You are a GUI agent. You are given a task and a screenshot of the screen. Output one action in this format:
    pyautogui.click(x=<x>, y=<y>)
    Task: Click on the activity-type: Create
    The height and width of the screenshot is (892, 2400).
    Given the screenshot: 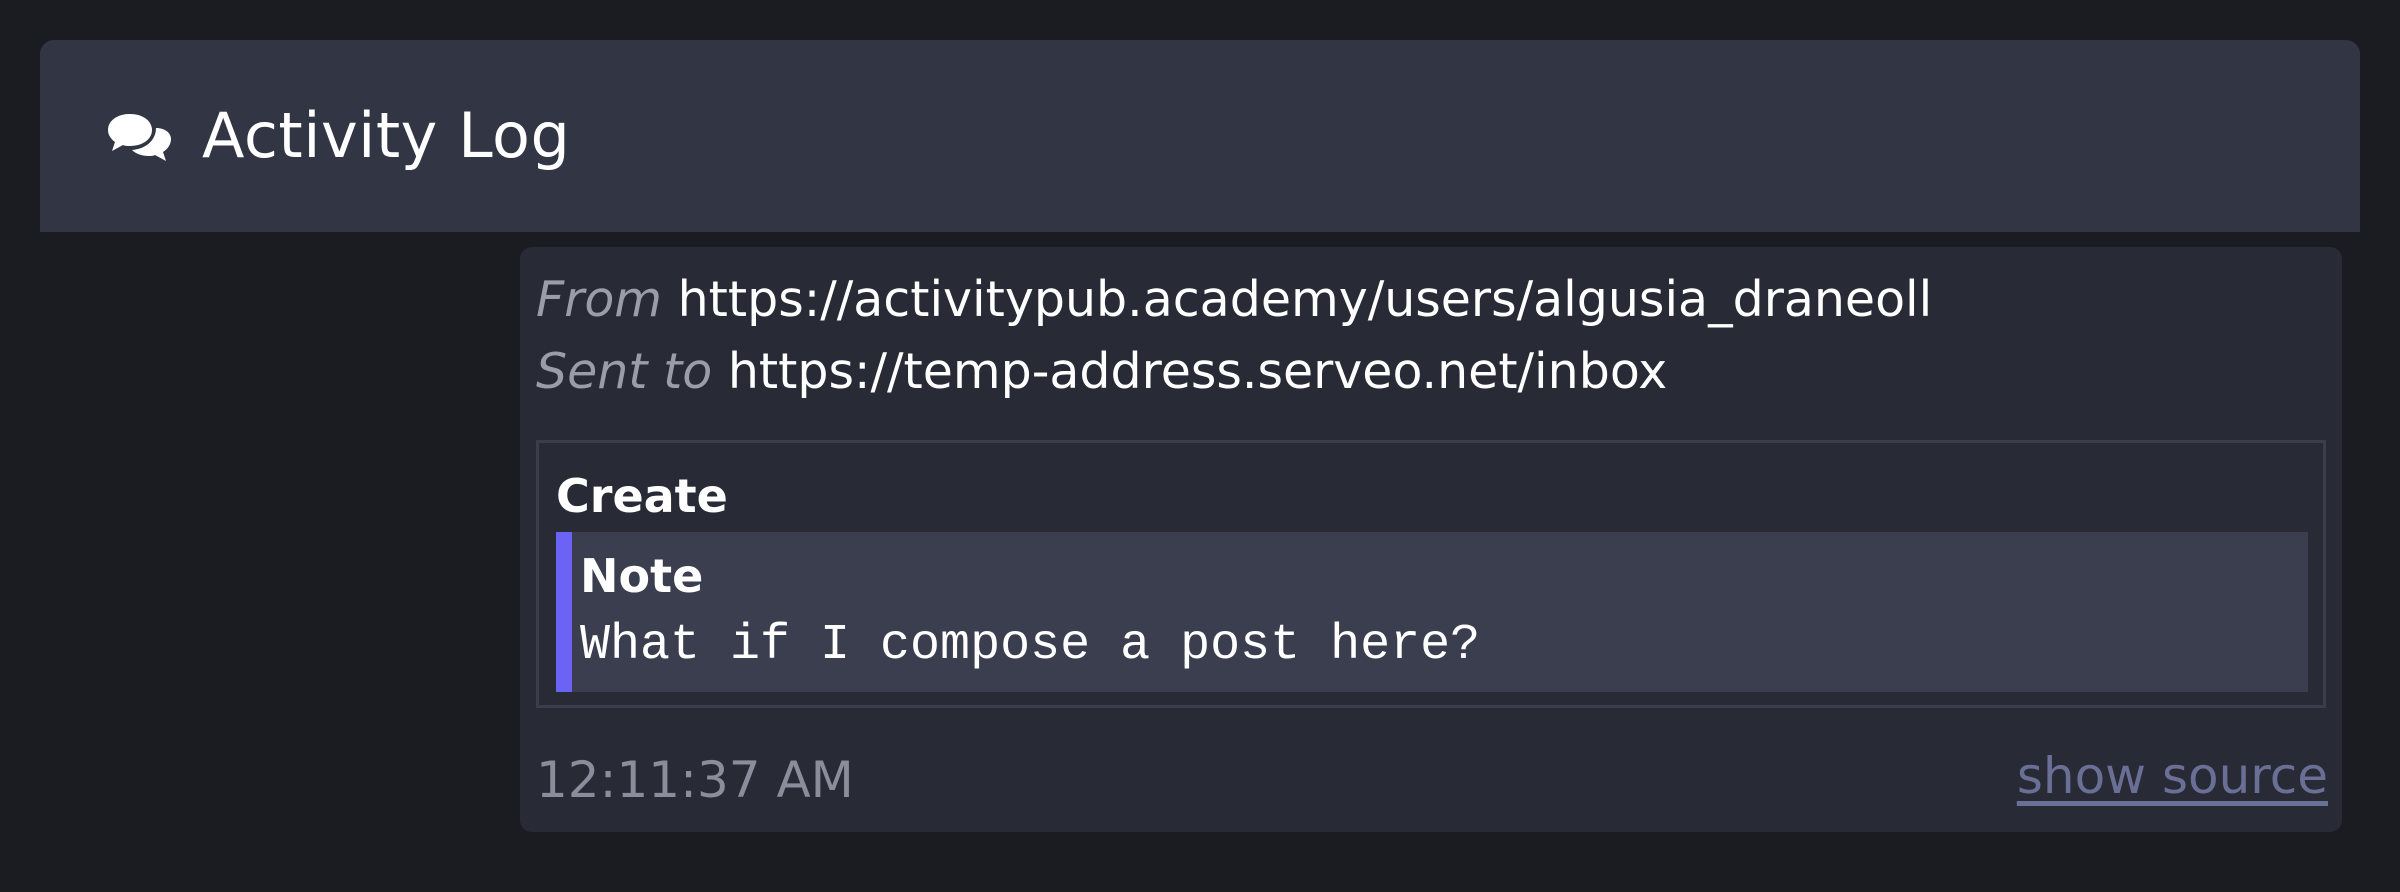 What is the action you would take?
    pyautogui.click(x=642, y=496)
    